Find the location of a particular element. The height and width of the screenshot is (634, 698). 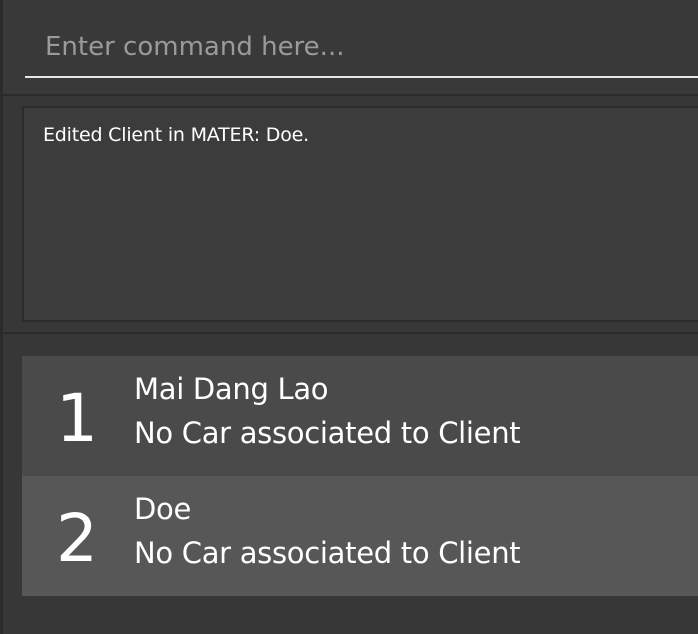

client-name: Doe is located at coordinates (163, 509).